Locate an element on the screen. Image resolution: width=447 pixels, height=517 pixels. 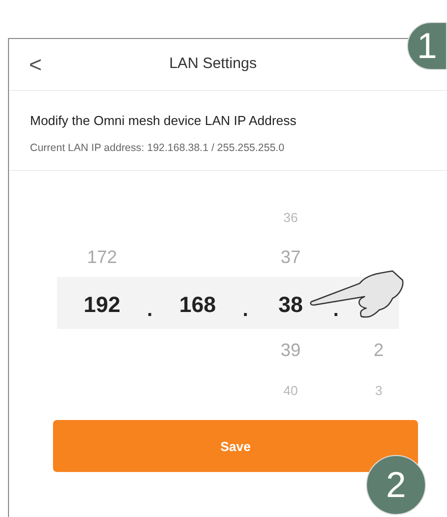
picker-selected-value: 192 is located at coordinates (102, 304).